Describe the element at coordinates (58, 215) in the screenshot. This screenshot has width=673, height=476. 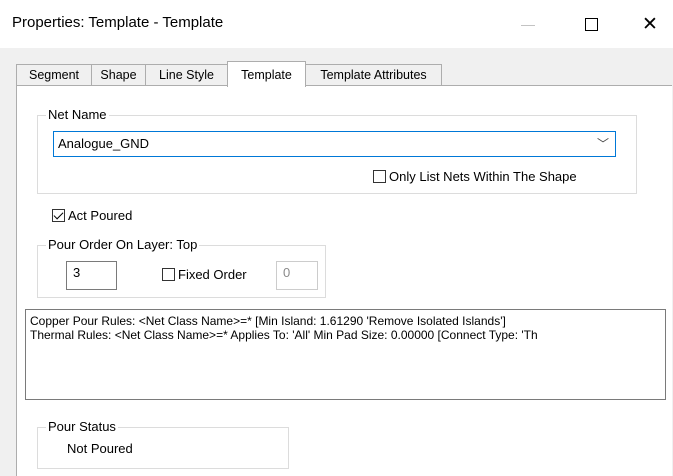
I see `act-poured-box` at that location.